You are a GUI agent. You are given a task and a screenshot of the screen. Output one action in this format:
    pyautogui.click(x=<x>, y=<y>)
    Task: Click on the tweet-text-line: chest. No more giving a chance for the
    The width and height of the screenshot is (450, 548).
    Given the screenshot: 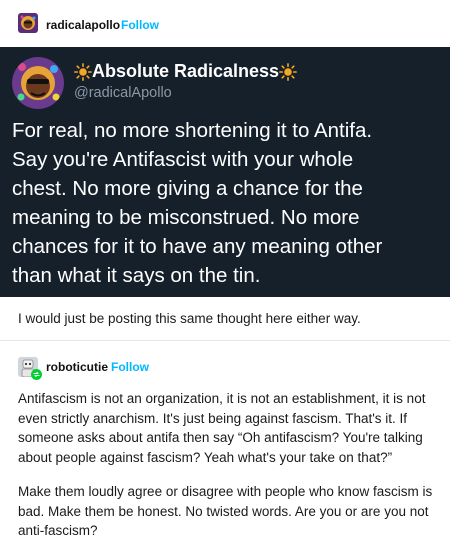 What is the action you would take?
    pyautogui.click(x=187, y=188)
    